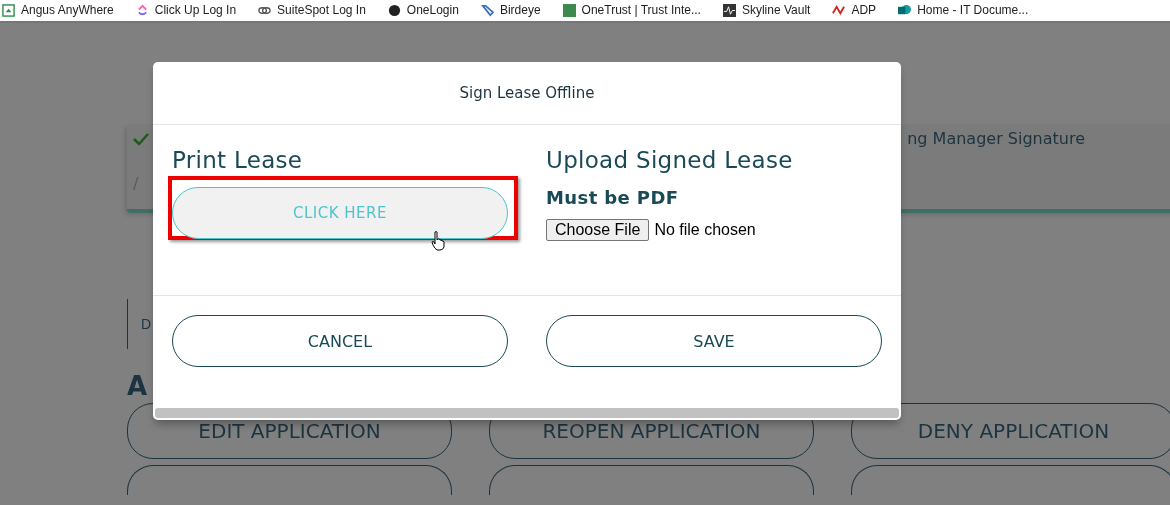  What do you see at coordinates (705, 230) in the screenshot?
I see `file-status: No file chosen` at bounding box center [705, 230].